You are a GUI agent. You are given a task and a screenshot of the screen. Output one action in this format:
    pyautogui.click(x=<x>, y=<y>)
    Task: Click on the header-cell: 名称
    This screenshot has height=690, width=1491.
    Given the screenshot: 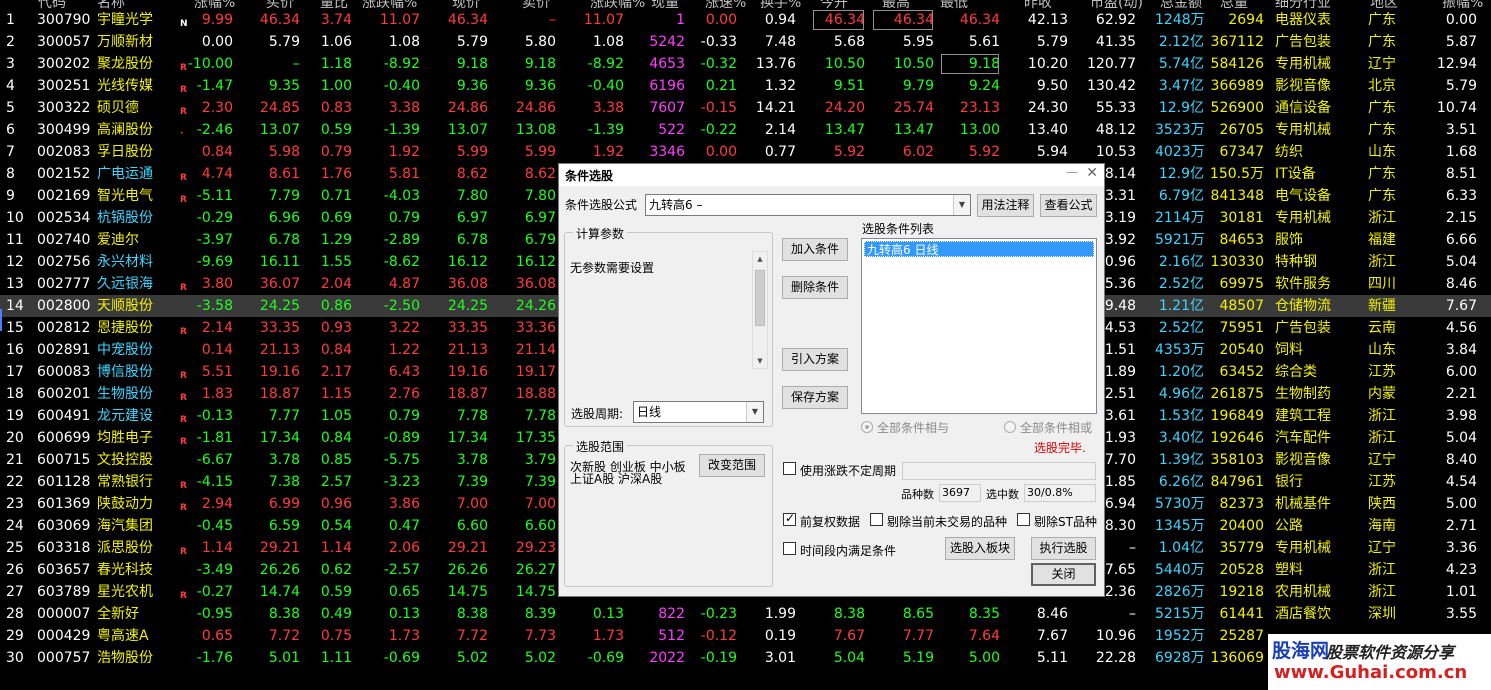 What is the action you would take?
    pyautogui.click(x=111, y=4)
    